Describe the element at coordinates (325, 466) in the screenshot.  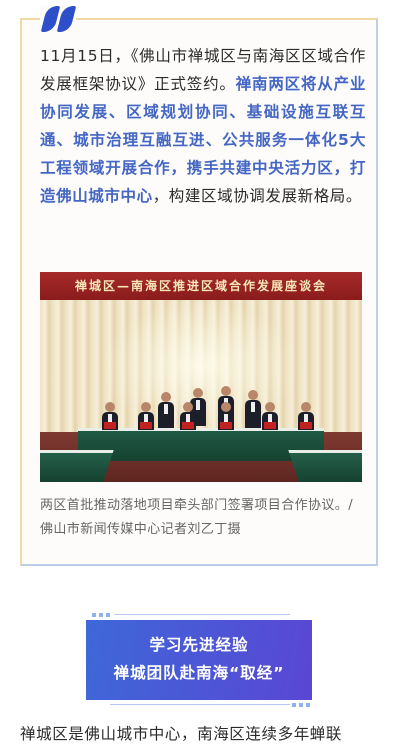
I see `side-table-right` at that location.